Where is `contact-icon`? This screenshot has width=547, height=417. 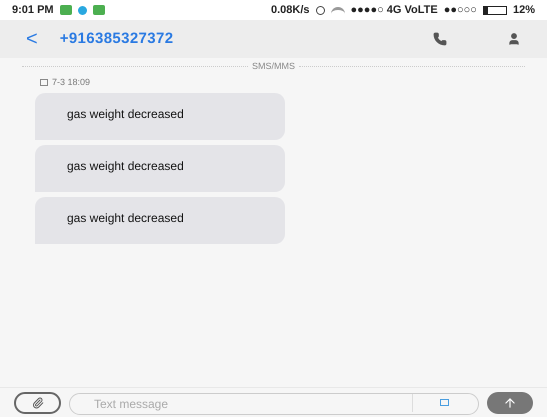
contact-icon is located at coordinates (514, 39).